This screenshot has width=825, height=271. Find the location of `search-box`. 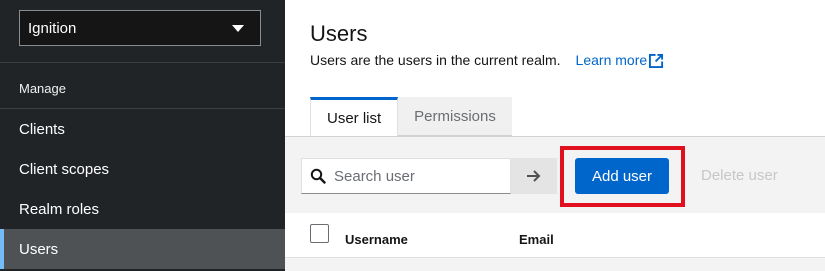

search-box is located at coordinates (406, 176).